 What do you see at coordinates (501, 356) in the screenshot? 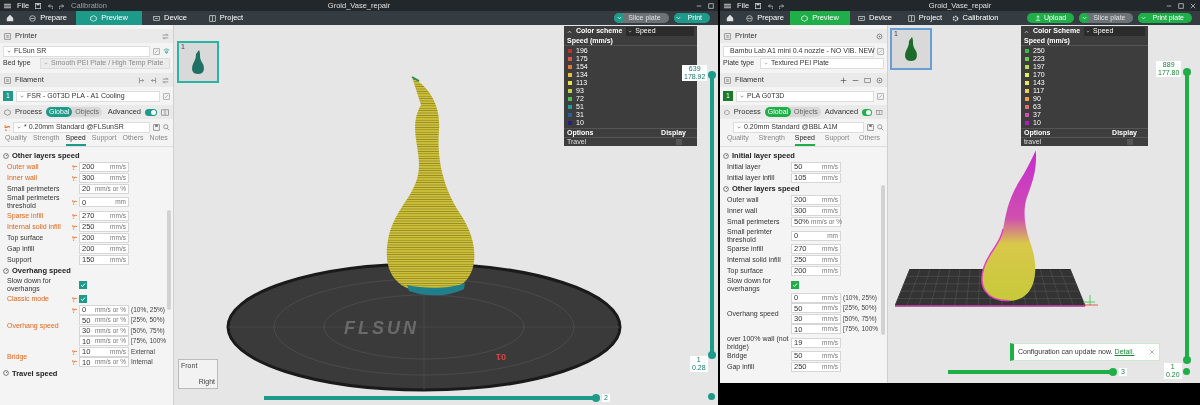
I see `plate-number-label: 01` at bounding box center [501, 356].